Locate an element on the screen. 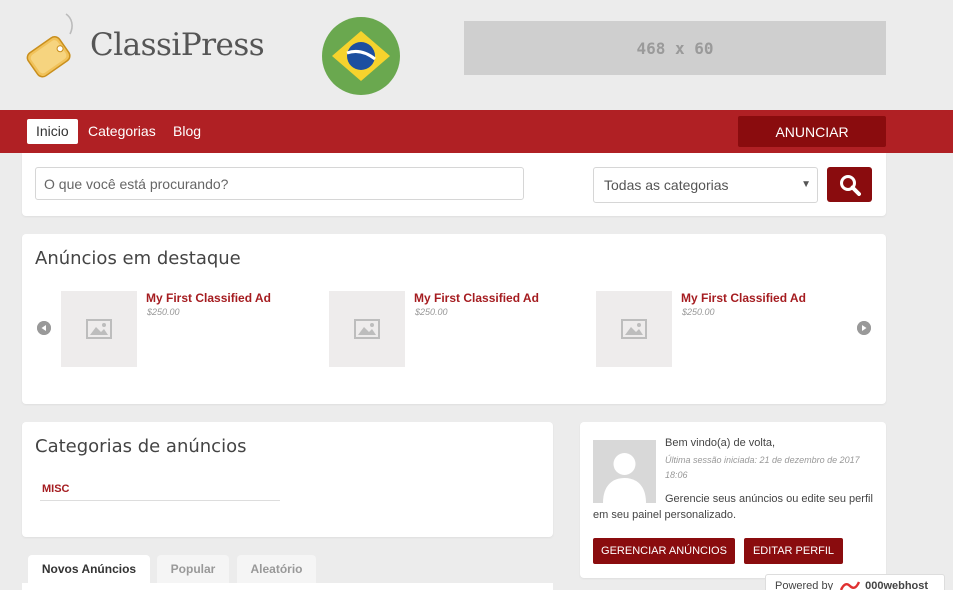 The height and width of the screenshot is (590, 953). nav-item-categorias: Categorias is located at coordinates (122, 131).